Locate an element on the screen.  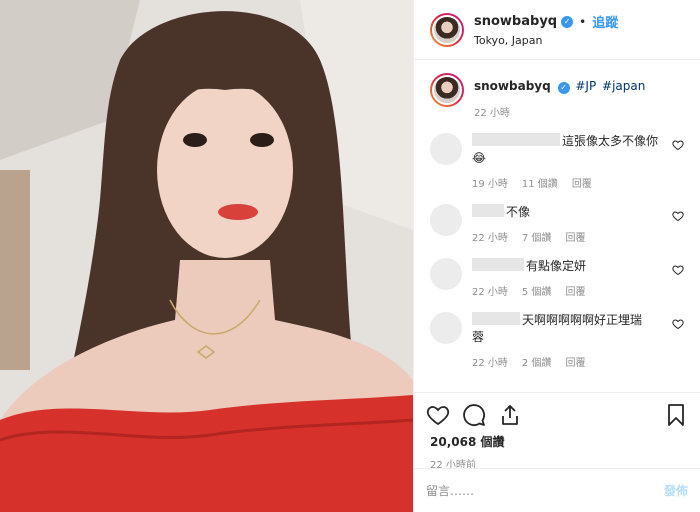
comment-likes: 7 個讚 is located at coordinates (537, 236).